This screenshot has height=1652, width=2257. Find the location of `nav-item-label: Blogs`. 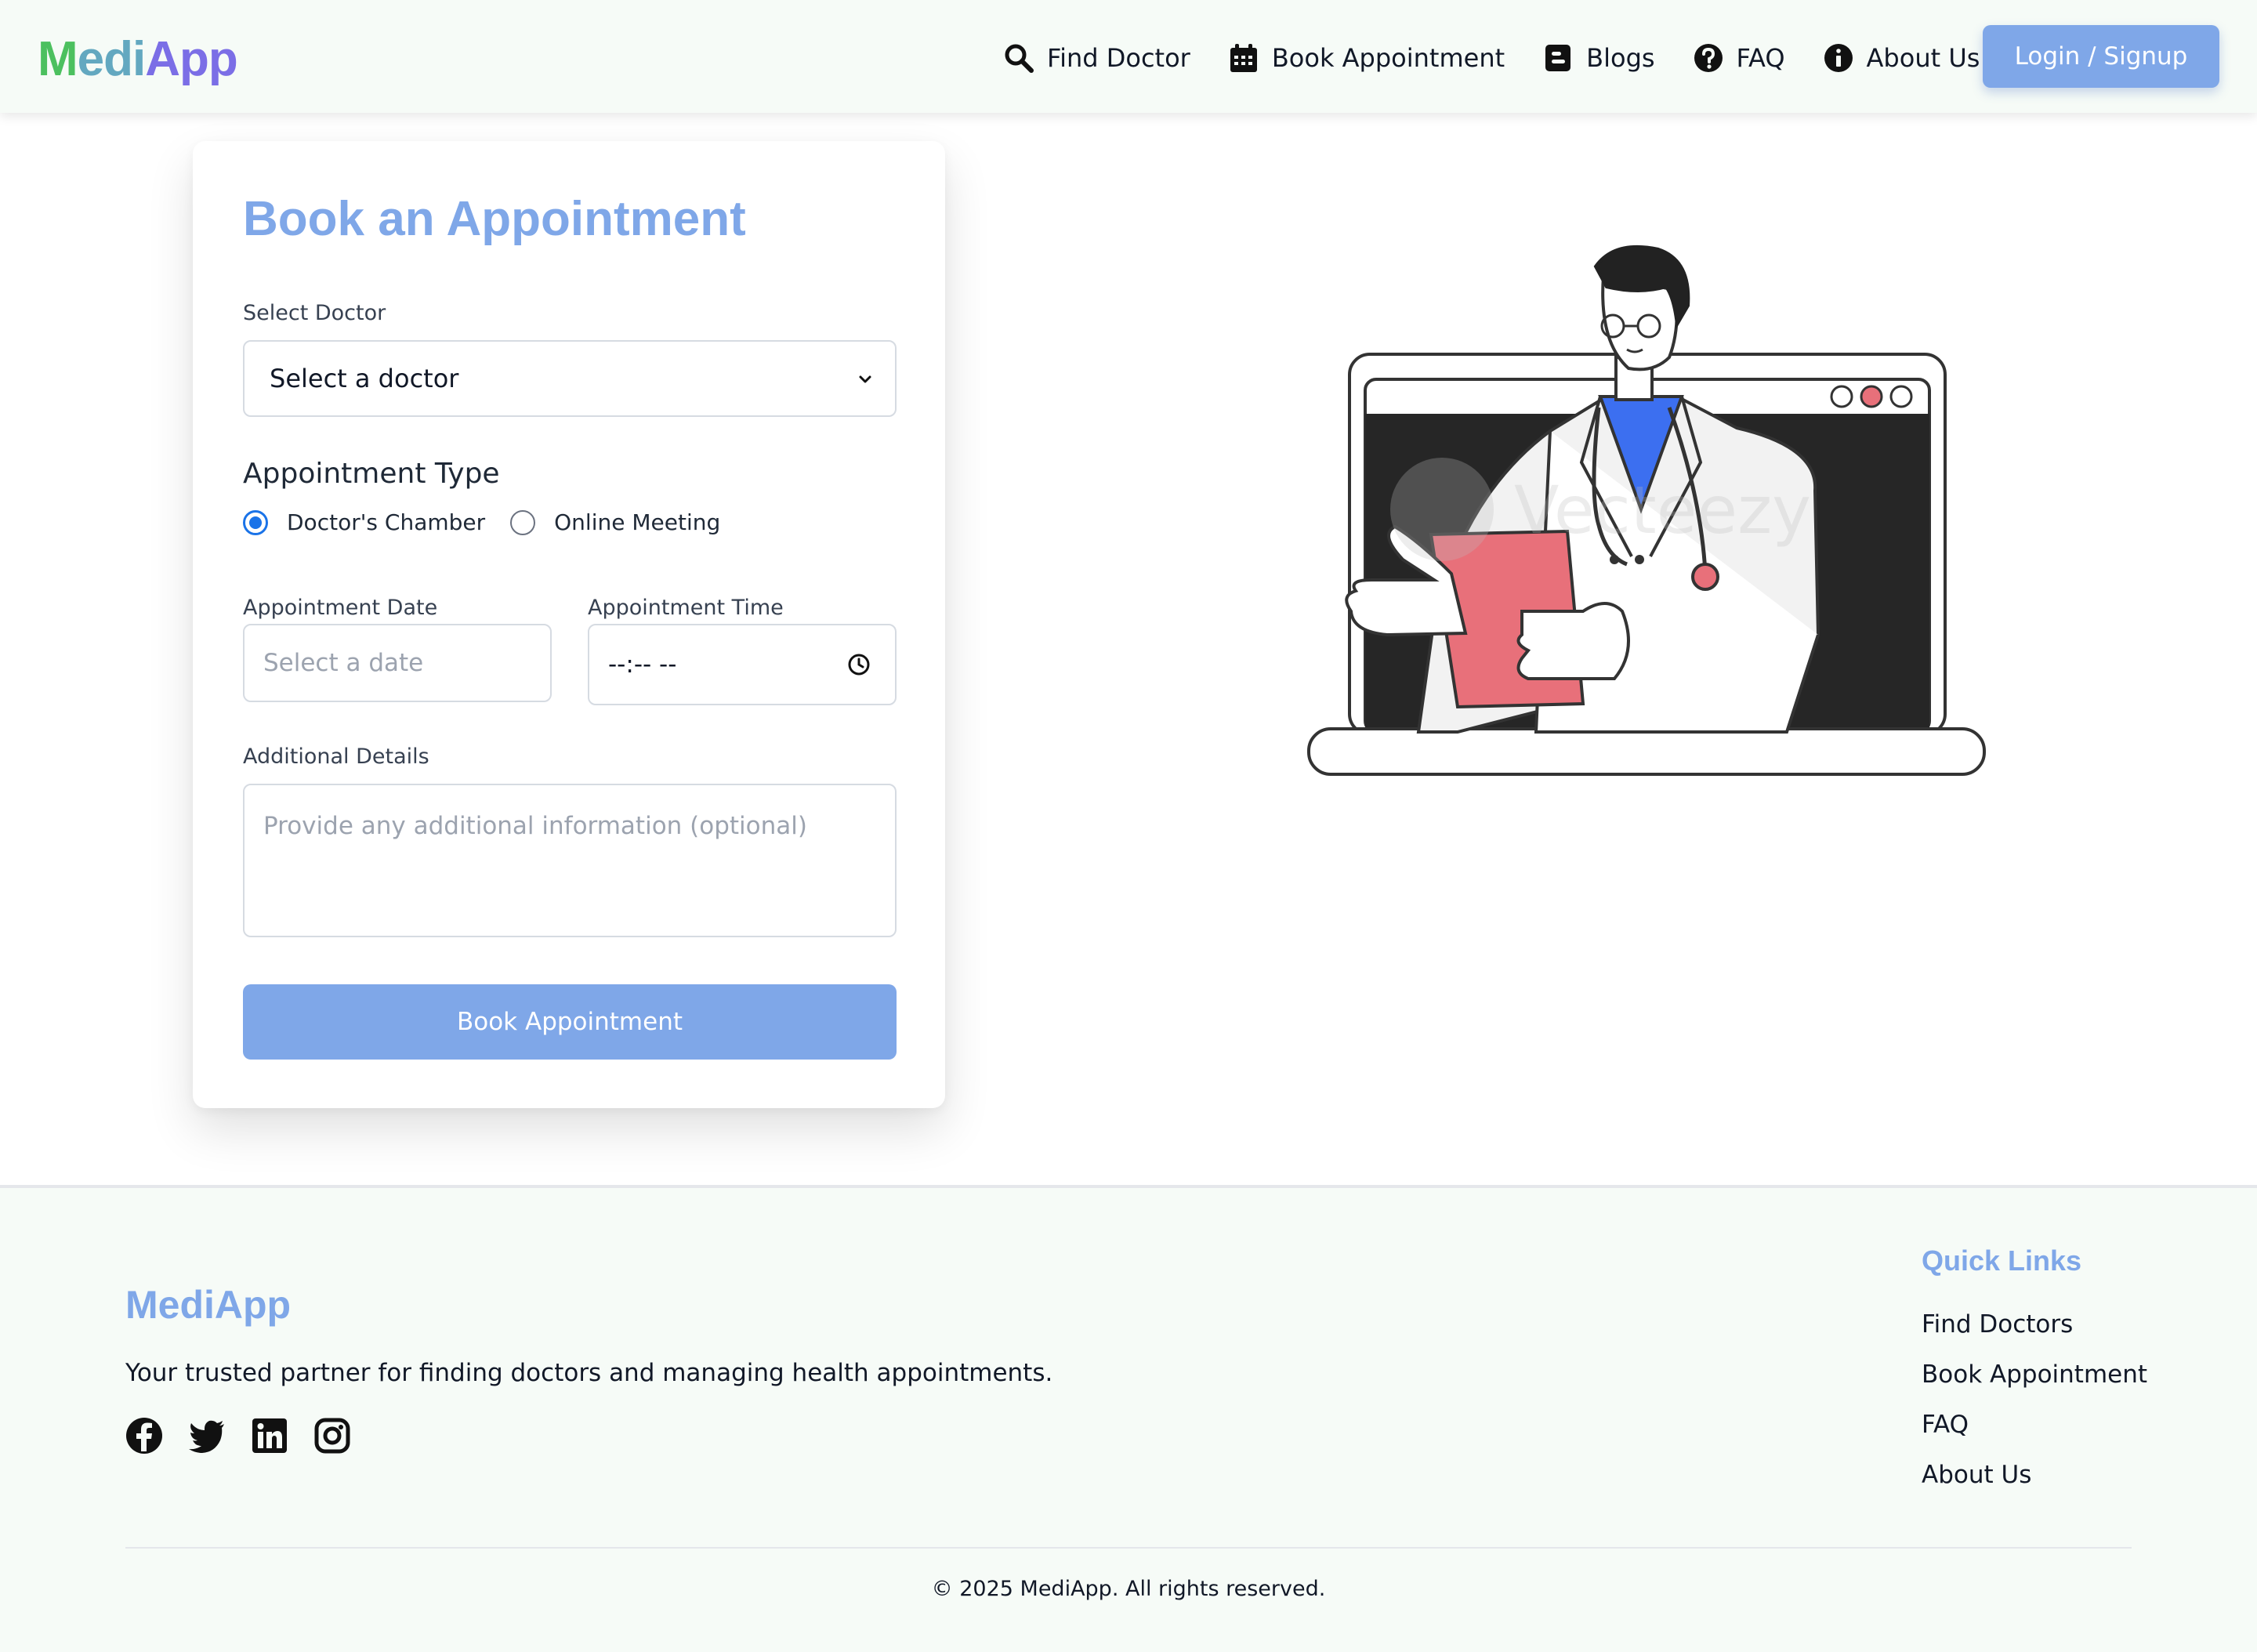

nav-item-label: Blogs is located at coordinates (1620, 58).